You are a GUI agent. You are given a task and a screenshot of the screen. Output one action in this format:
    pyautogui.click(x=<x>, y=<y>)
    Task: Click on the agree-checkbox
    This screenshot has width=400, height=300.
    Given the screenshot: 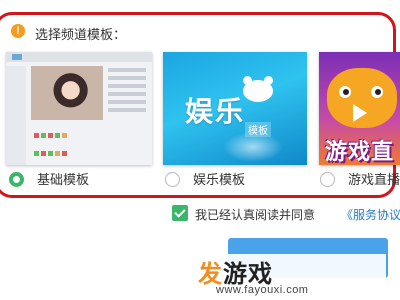 What is the action you would take?
    pyautogui.click(x=180, y=213)
    